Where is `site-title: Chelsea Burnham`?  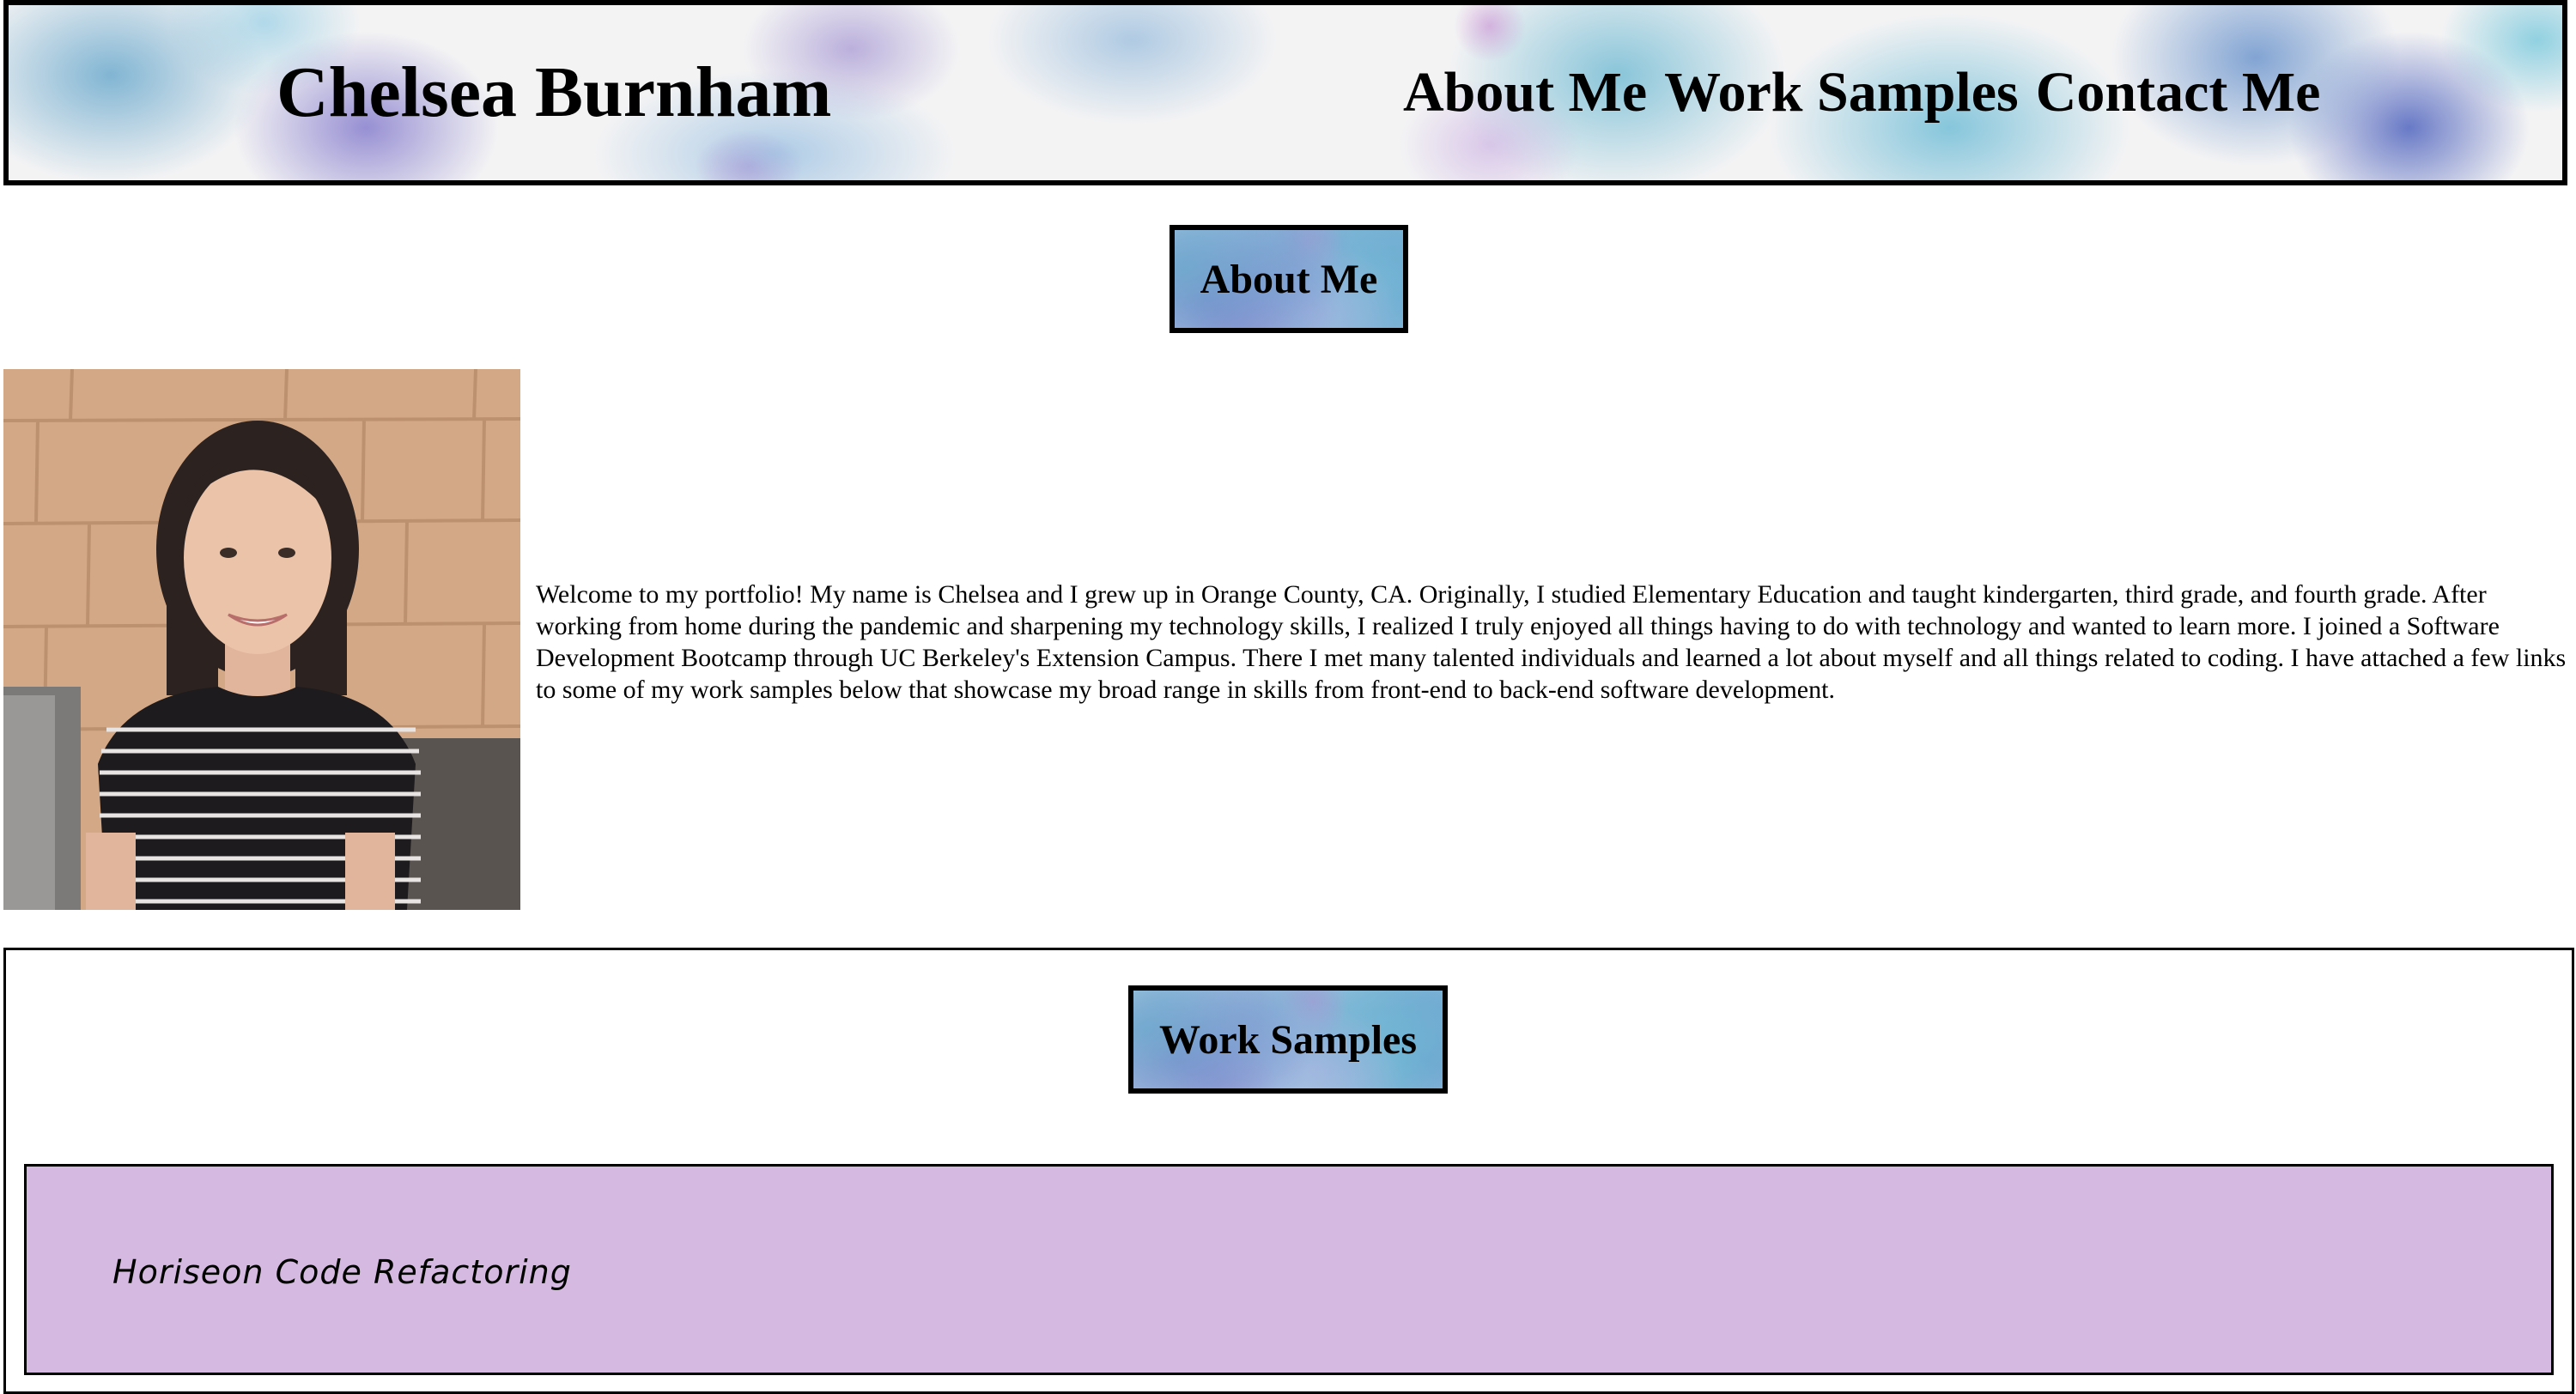 site-title: Chelsea Burnham is located at coordinates (554, 92).